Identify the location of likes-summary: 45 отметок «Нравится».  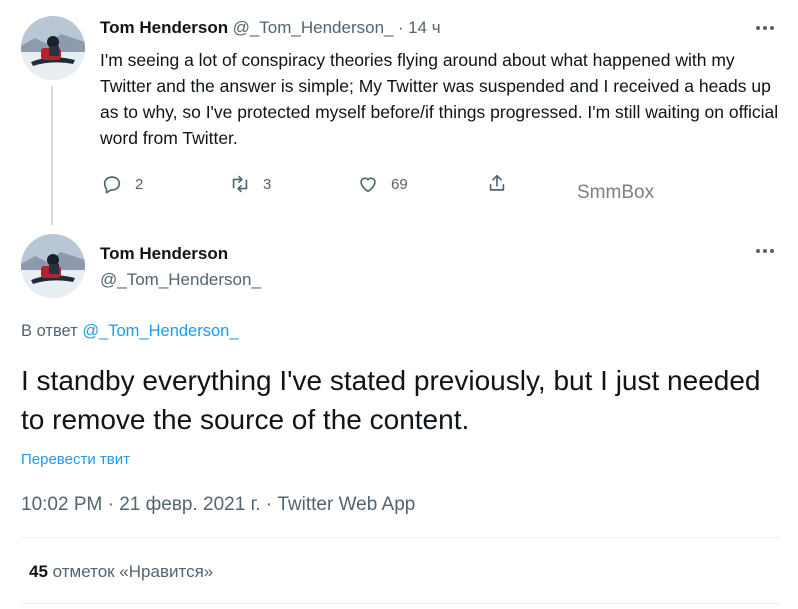
(121, 572).